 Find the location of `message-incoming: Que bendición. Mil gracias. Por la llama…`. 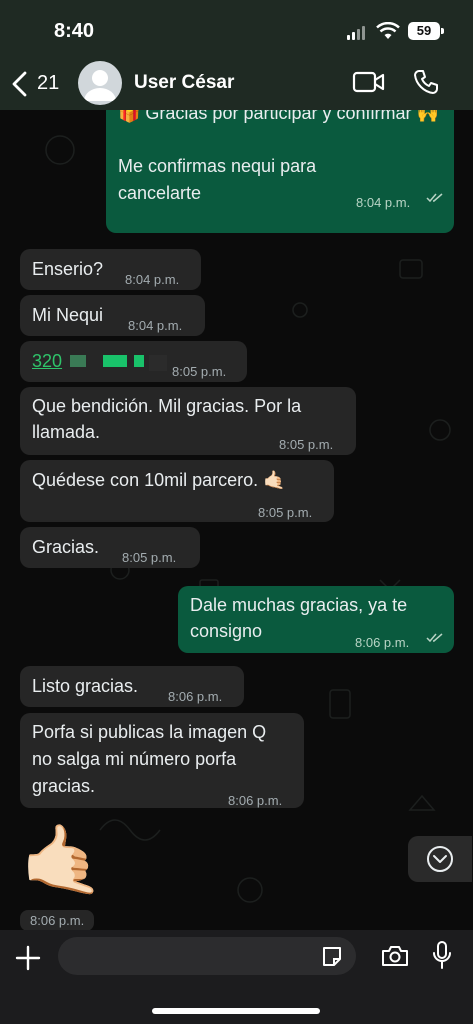

message-incoming: Que bendición. Mil gracias. Por la llama… is located at coordinates (188, 421).